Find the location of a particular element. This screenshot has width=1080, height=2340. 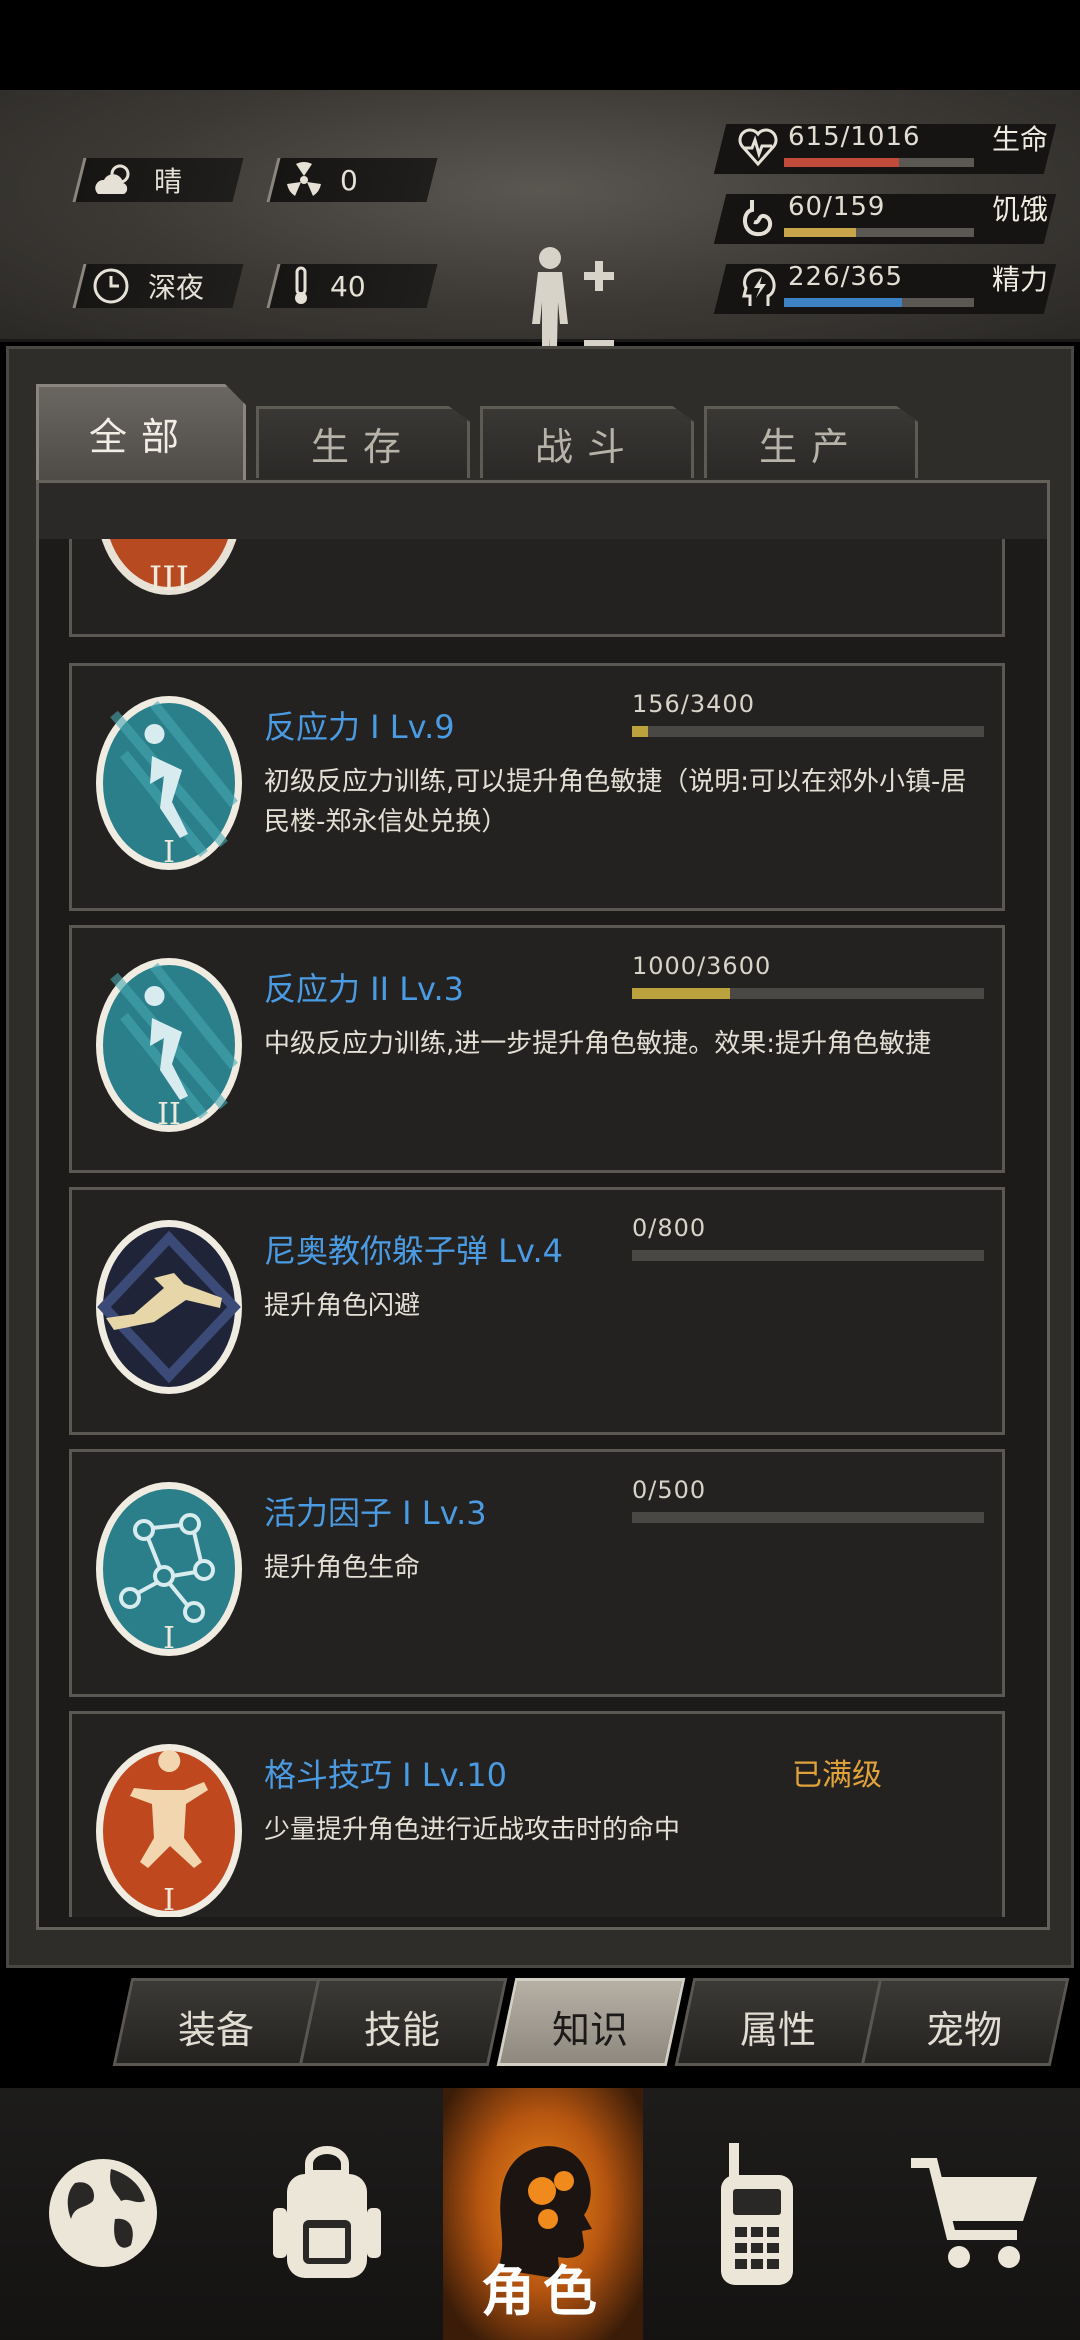

time: 深夜 is located at coordinates (148, 286).